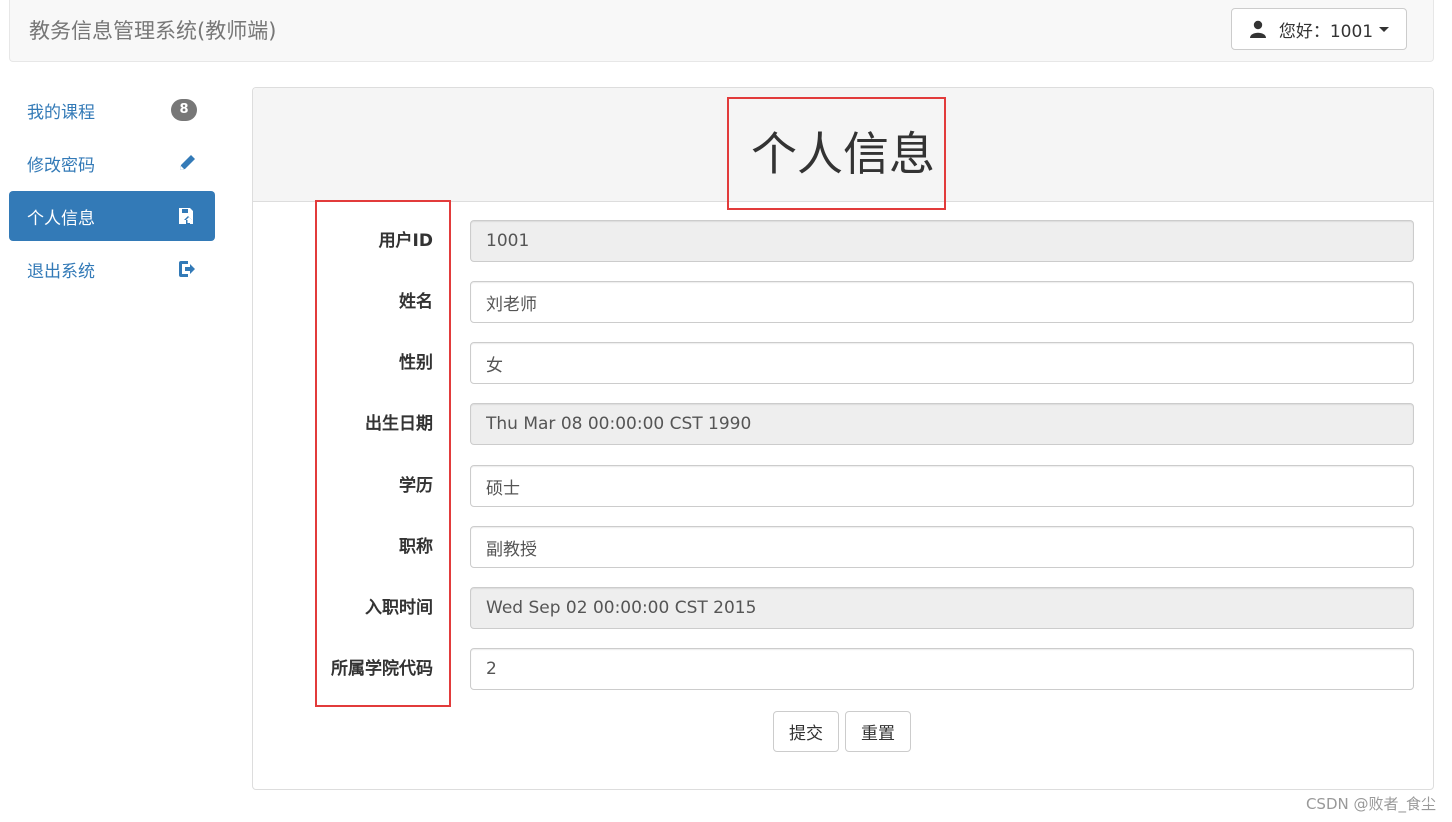 The image size is (1452, 822). What do you see at coordinates (942, 363) in the screenshot?
I see `gender-input` at bounding box center [942, 363].